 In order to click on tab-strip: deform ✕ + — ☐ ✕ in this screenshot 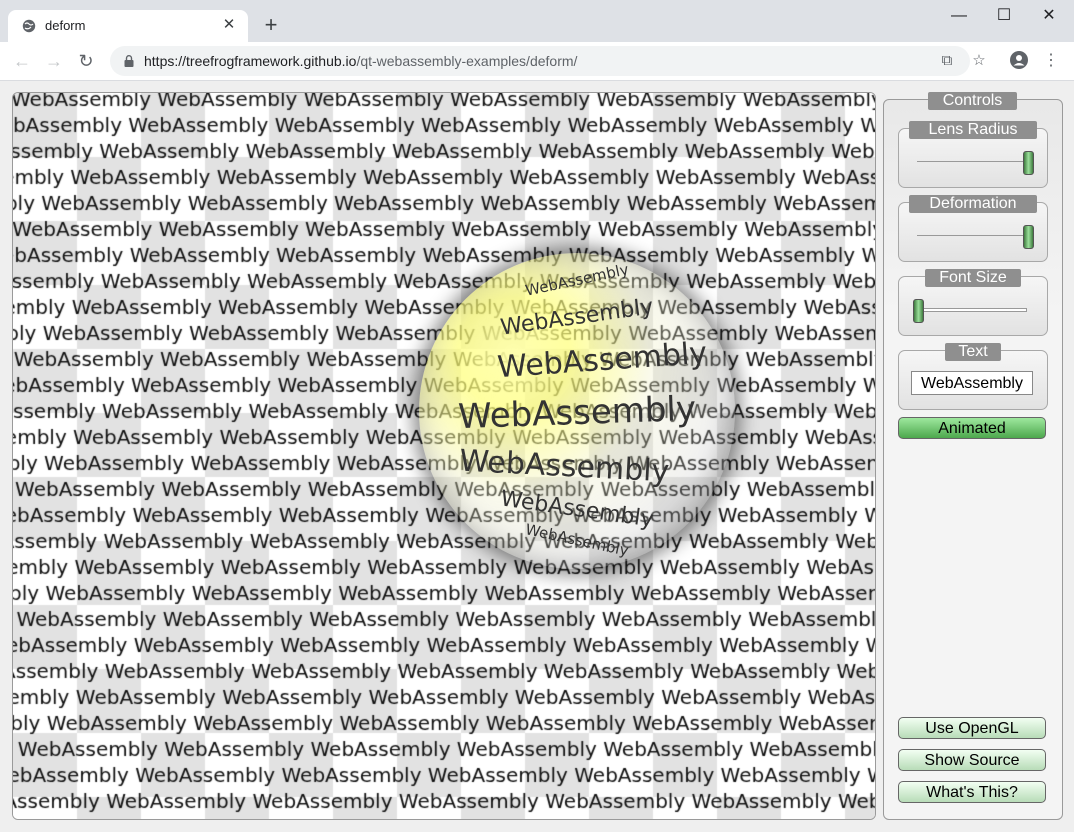, I will do `click(537, 21)`.